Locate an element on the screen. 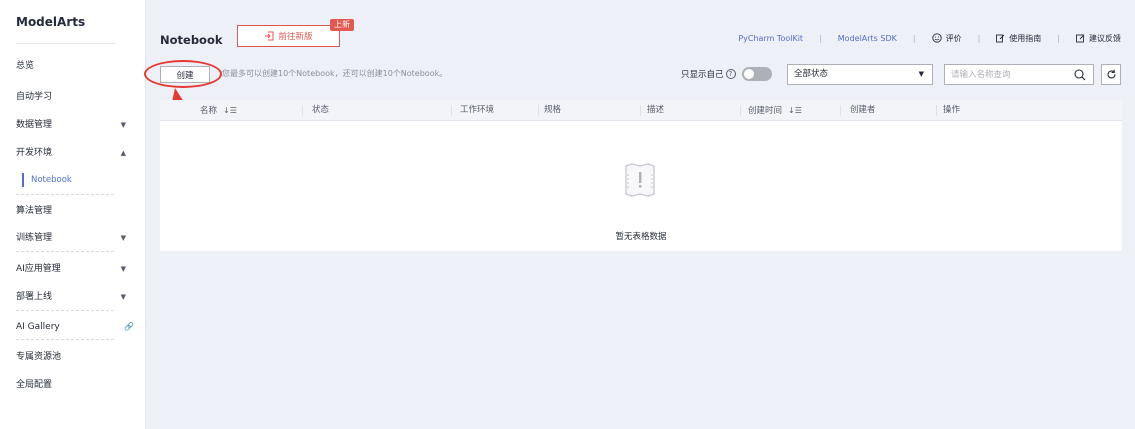 The width and height of the screenshot is (1135, 429). help-icon: ? is located at coordinates (730, 74).